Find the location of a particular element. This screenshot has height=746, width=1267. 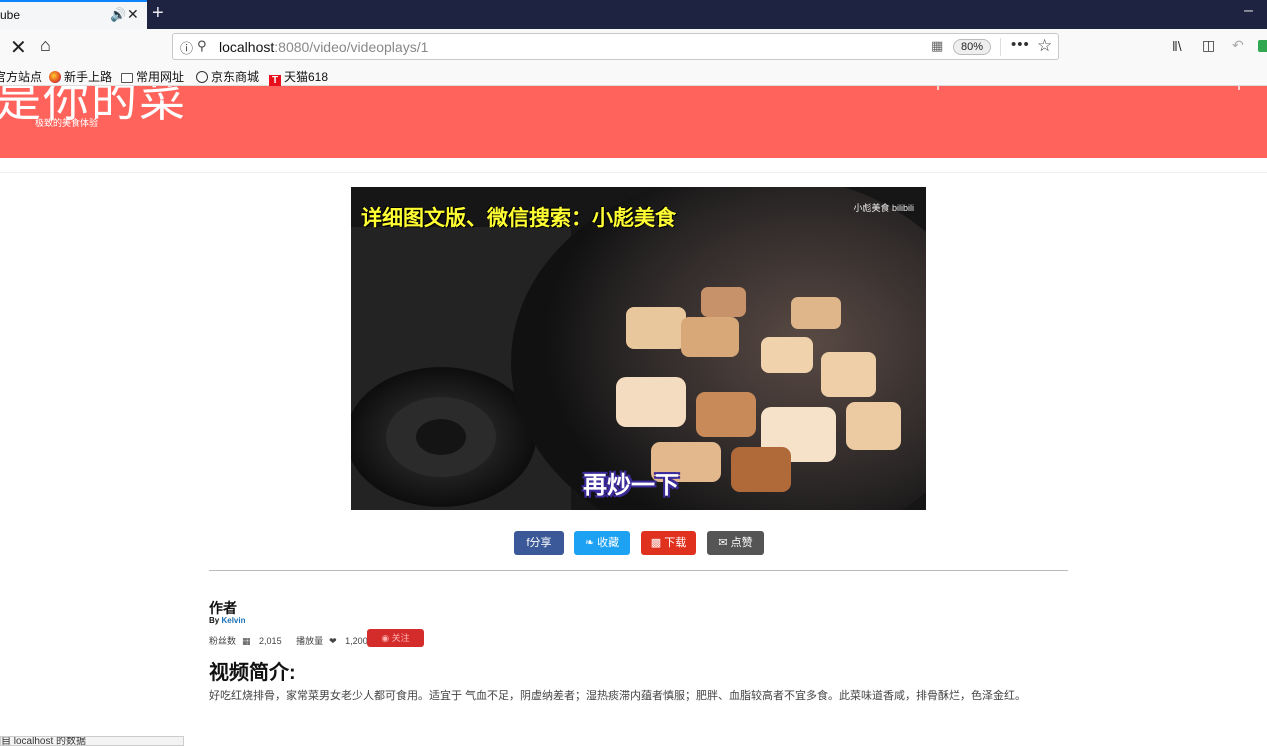

plays-value: 1,200 is located at coordinates (356, 641).